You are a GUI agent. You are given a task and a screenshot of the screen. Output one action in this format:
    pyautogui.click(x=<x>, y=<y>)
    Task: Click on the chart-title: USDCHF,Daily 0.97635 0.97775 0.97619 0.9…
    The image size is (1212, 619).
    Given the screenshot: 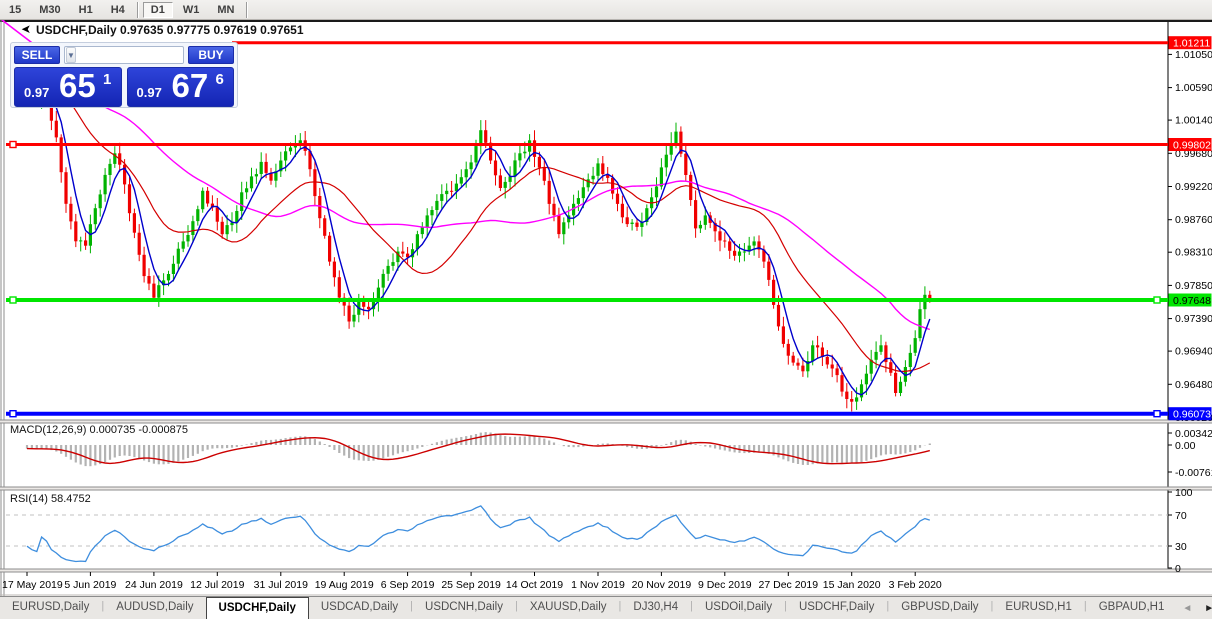 What is the action you would take?
    pyautogui.click(x=170, y=30)
    